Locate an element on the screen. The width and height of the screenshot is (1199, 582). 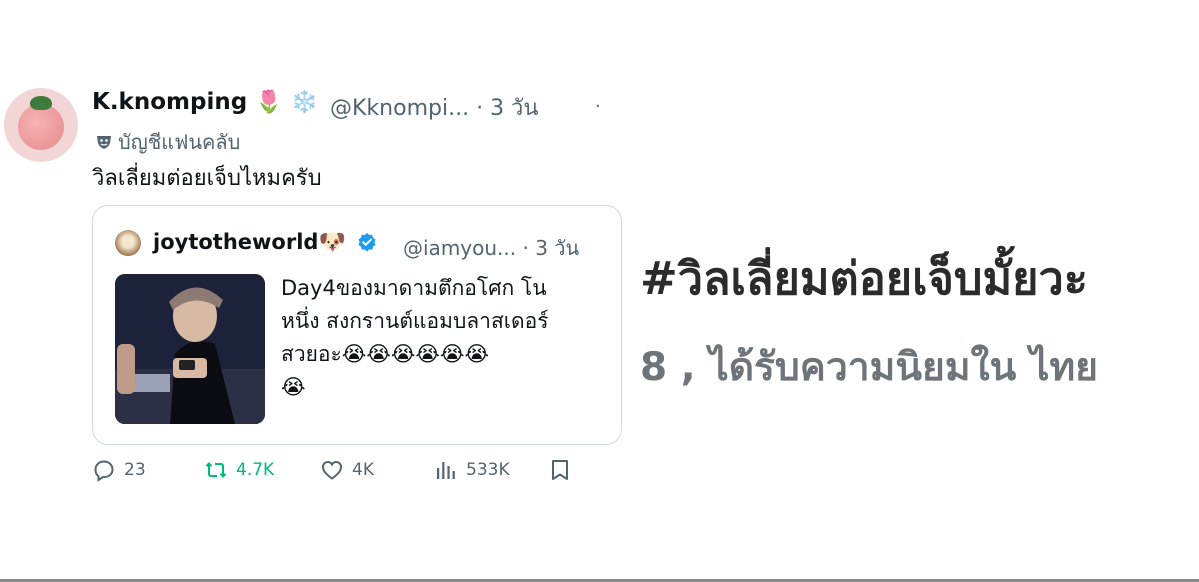
avatar is located at coordinates (41, 125).